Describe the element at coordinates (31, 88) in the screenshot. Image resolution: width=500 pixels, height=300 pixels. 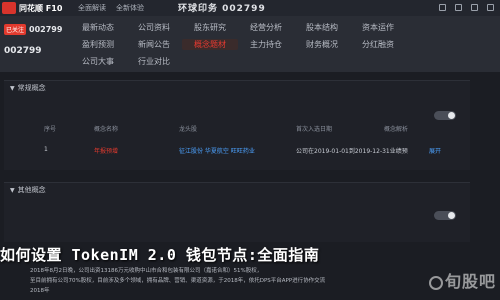
I see `panel-title: 常规概念` at that location.